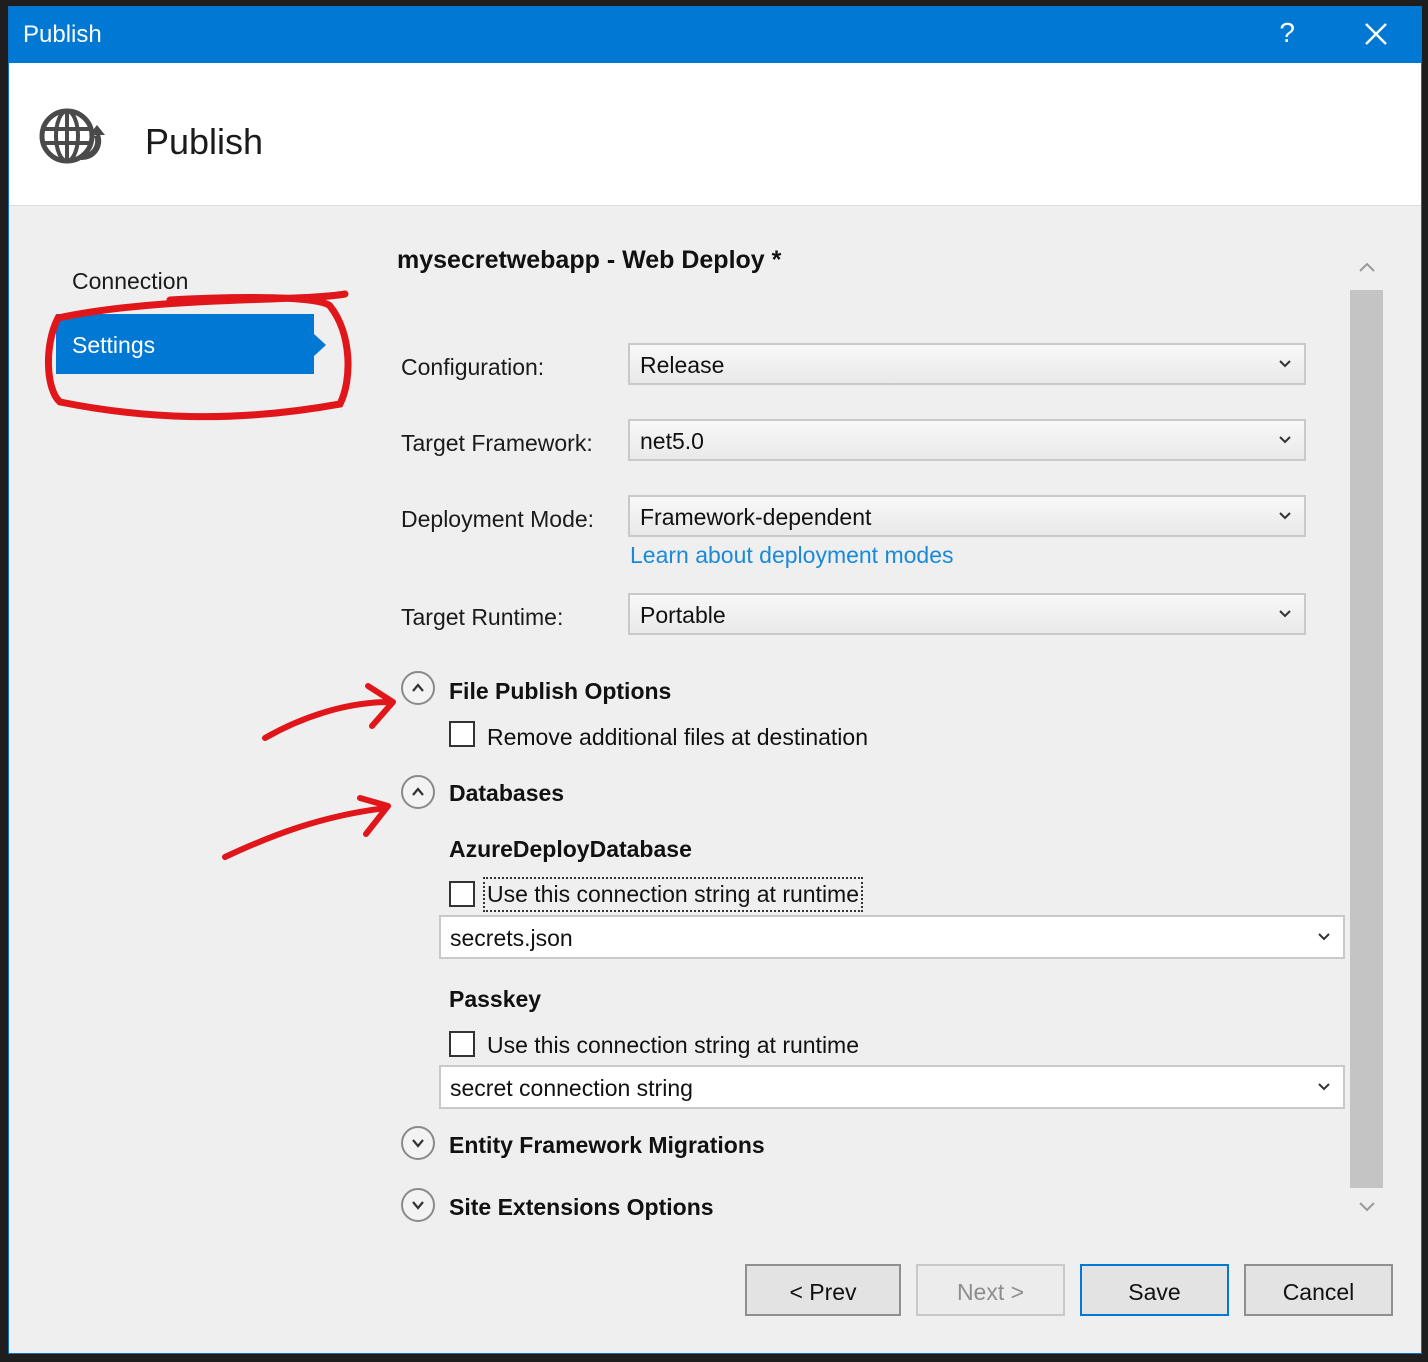 This screenshot has height=1362, width=1428. I want to click on profile-title: mysecretwebapp - Web Deploy *, so click(589, 260).